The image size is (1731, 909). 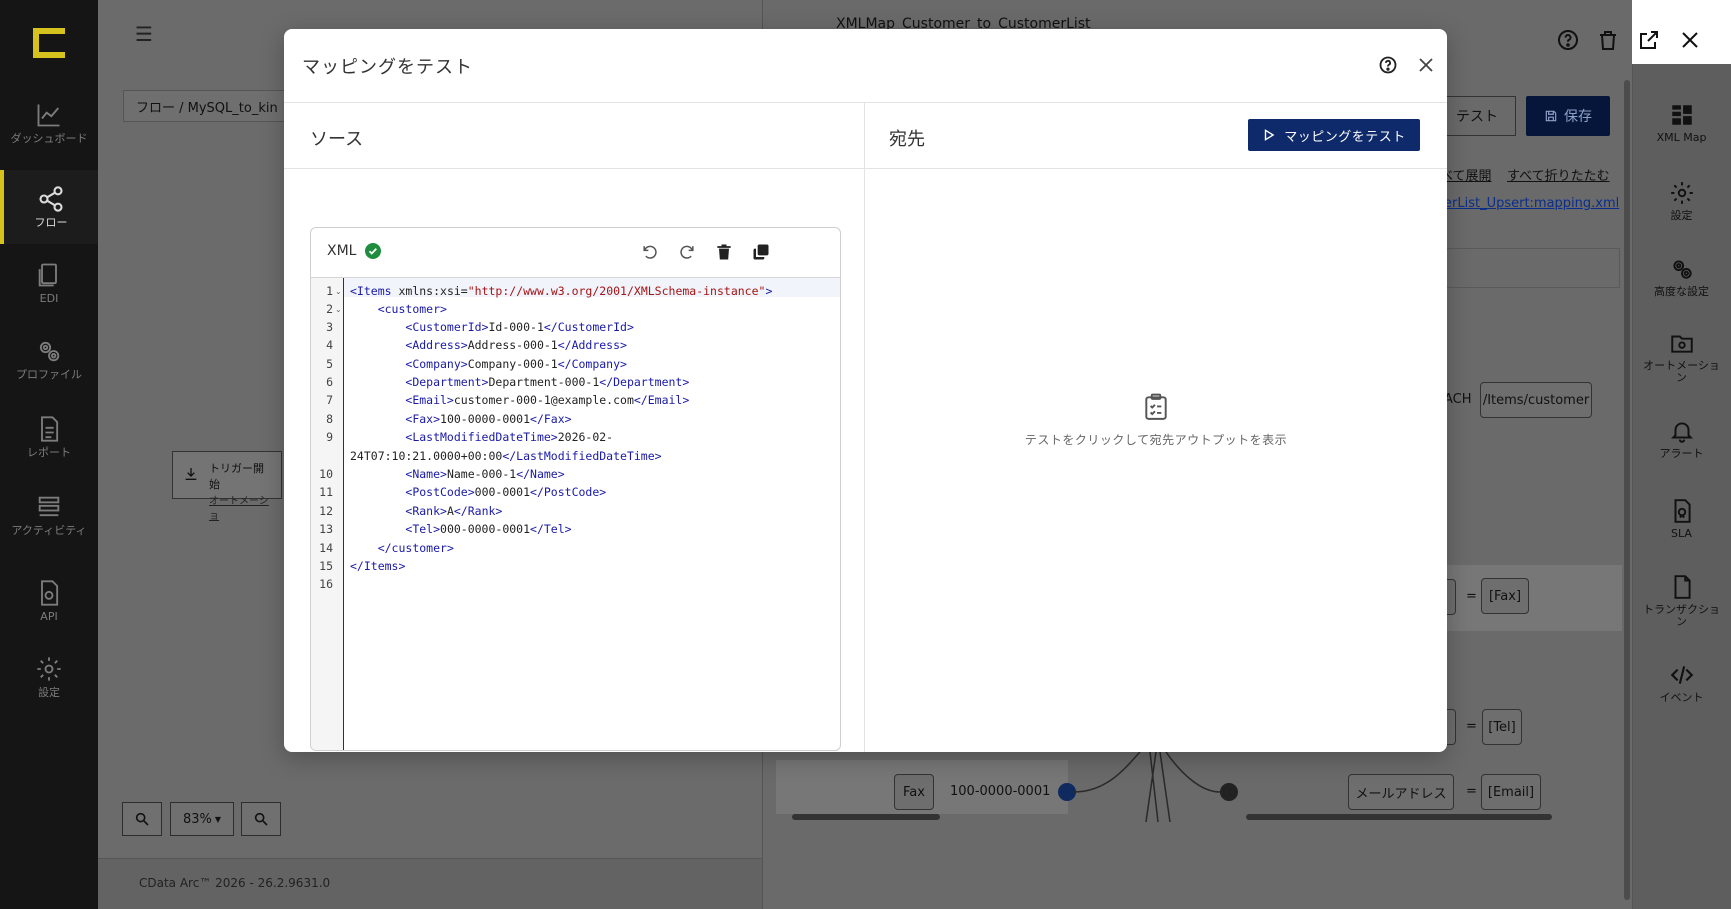 I want to click on email-label-chip: メールアドレス, so click(x=1401, y=792).